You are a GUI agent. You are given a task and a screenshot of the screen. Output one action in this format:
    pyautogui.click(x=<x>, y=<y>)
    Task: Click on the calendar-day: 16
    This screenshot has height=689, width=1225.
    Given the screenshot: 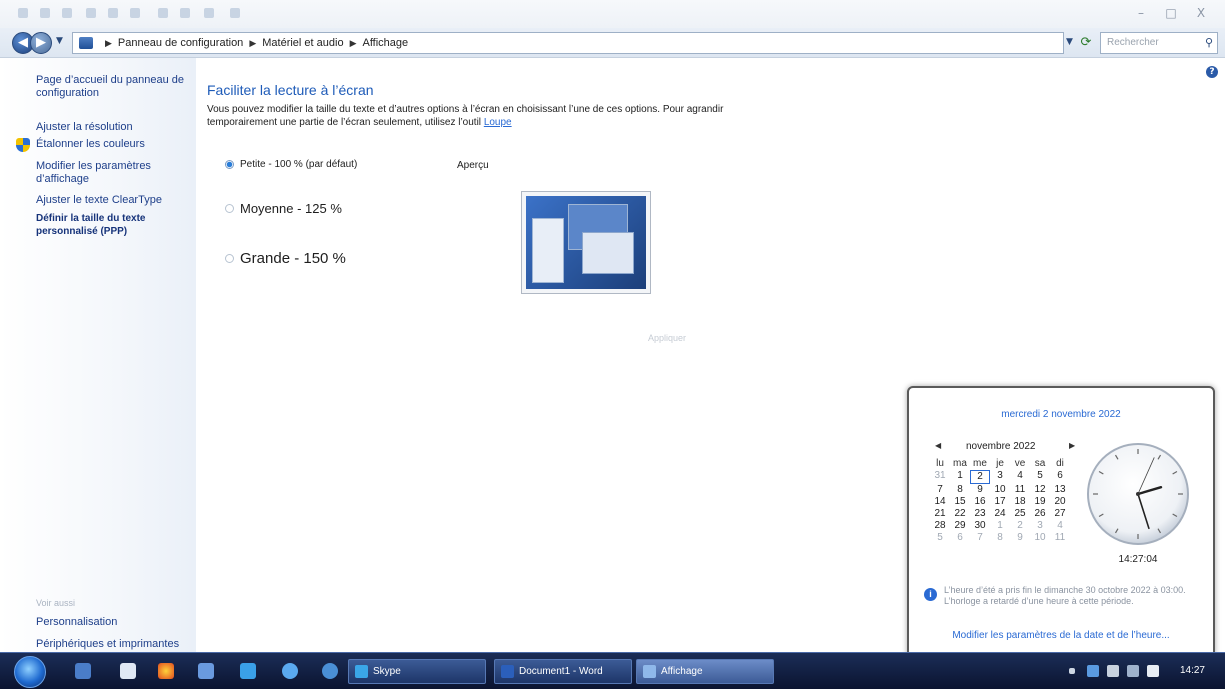 What is the action you would take?
    pyautogui.click(x=980, y=502)
    